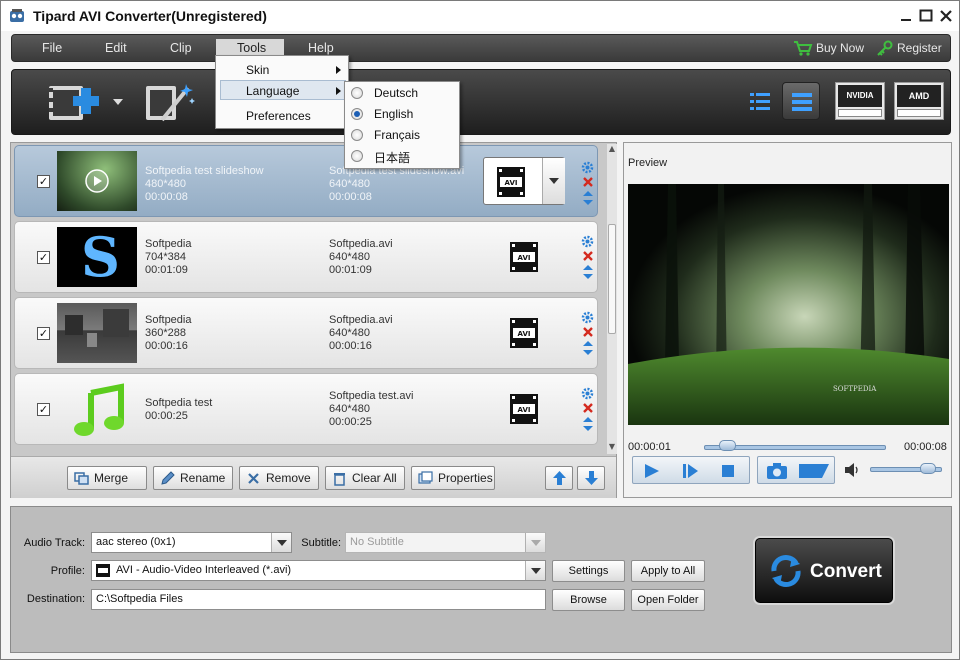  I want to click on move-up-button, so click(559, 478).